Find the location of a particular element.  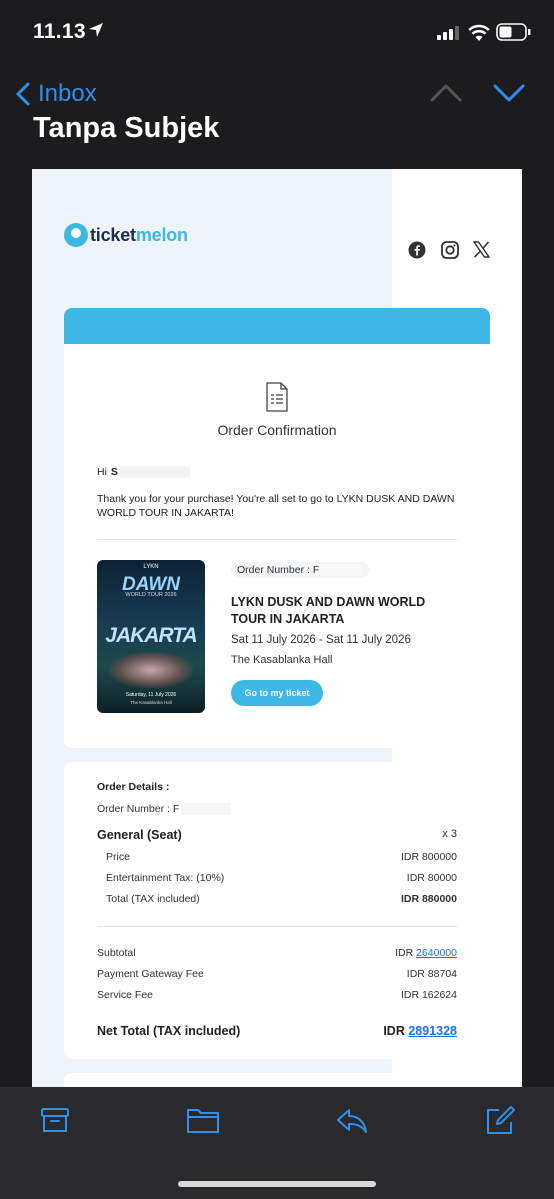

receipt-icon is located at coordinates (277, 397).